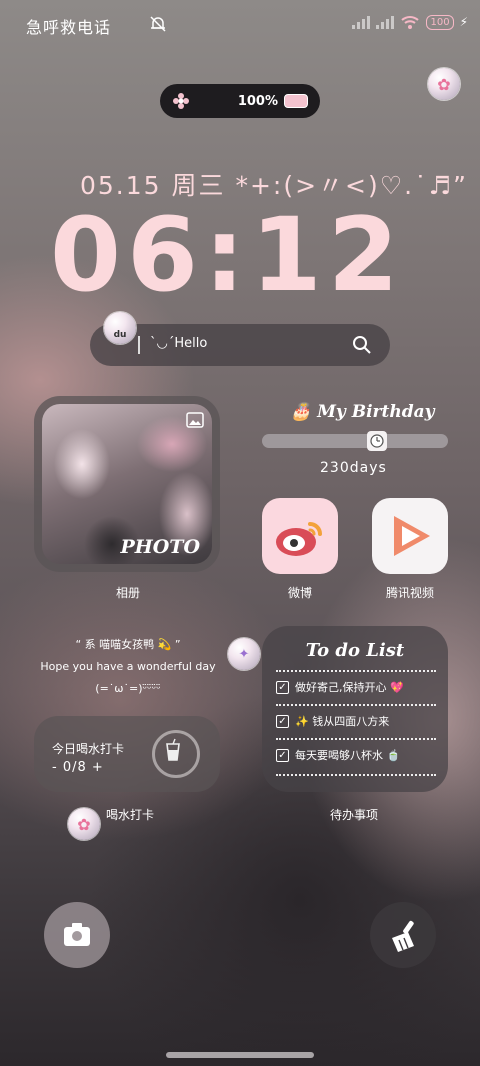  I want to click on todo-item: ✓ 每天要喝够八杯水 🍵, so click(356, 754).